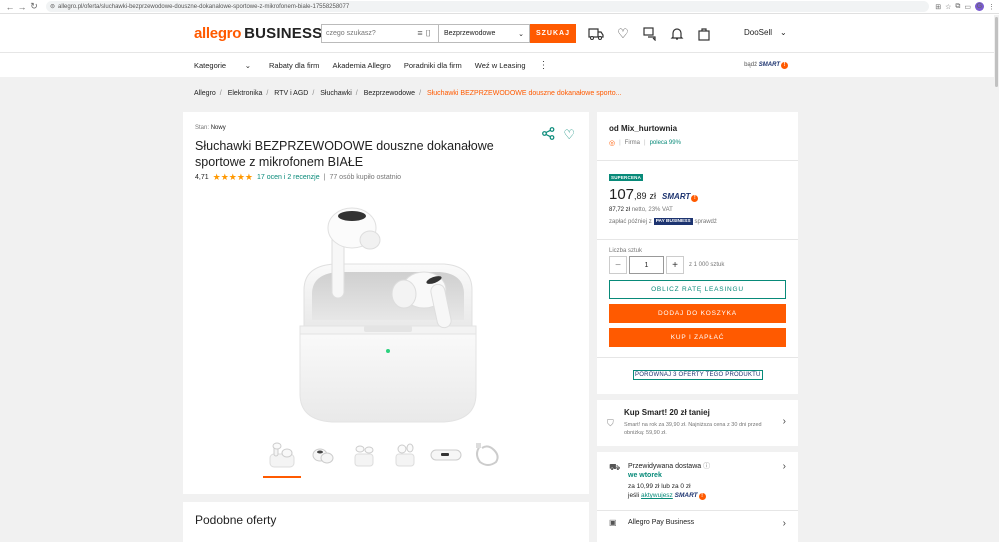 This screenshot has height=542, width=999. I want to click on pay-later-prefix: zapłać później z, so click(630, 221).